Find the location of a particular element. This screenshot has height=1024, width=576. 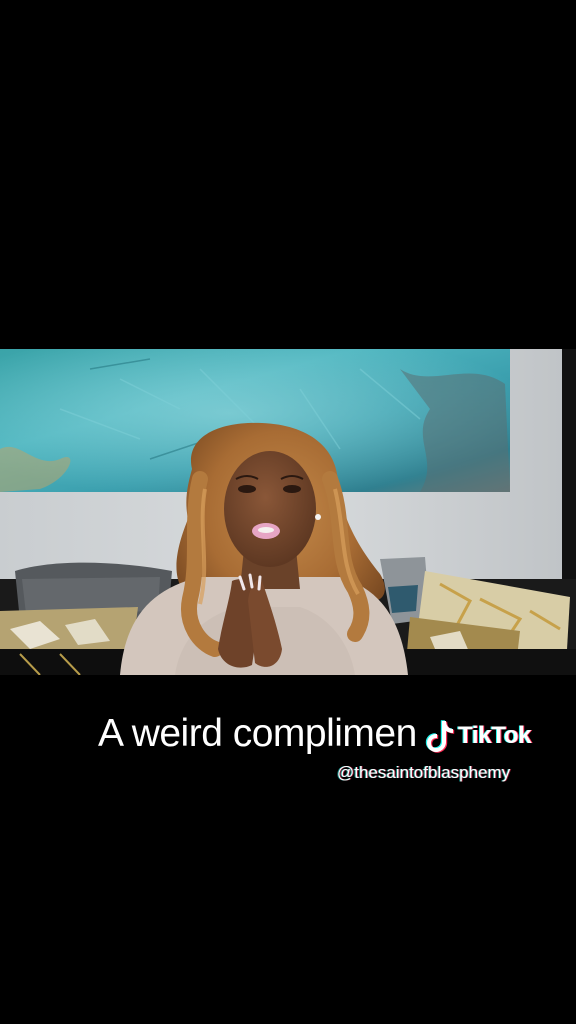

creator-handle: @thesaintofblasphemy is located at coordinates (423, 773).